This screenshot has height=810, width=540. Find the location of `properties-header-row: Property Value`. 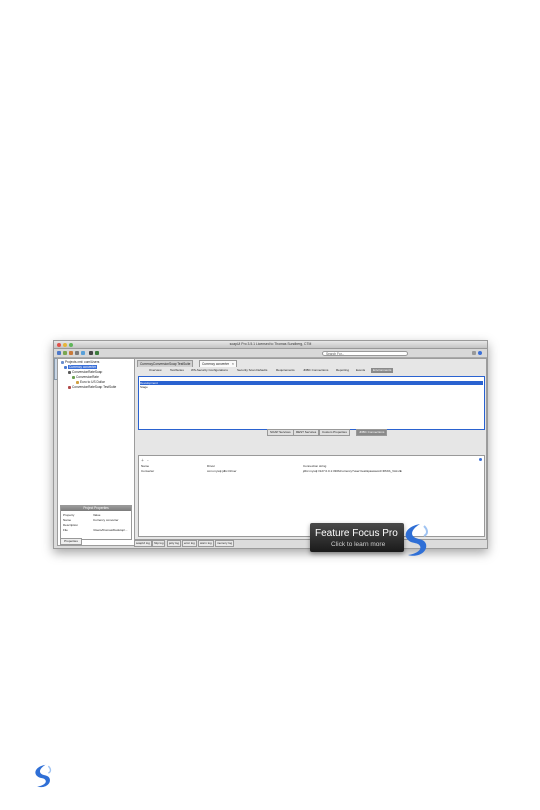

properties-header-row: Property Value is located at coordinates (81, 515).